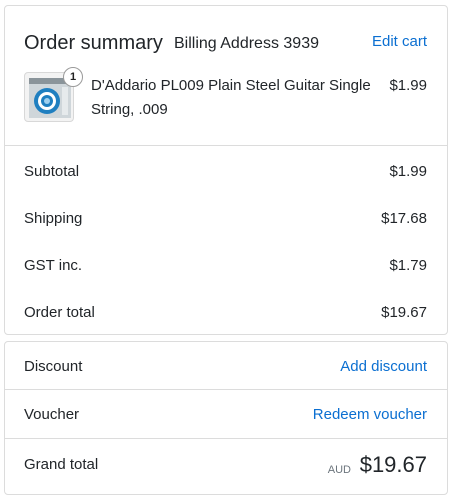 Image resolution: width=453 pixels, height=501 pixels. What do you see at coordinates (246, 43) in the screenshot?
I see `billing-address-label: Billing Address 3939` at bounding box center [246, 43].